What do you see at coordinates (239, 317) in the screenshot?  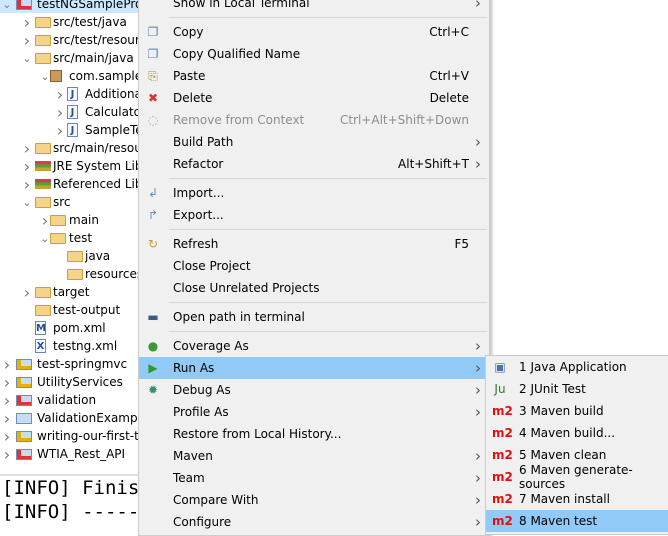 I see `menu-item-label: Open path in terminal` at bounding box center [239, 317].